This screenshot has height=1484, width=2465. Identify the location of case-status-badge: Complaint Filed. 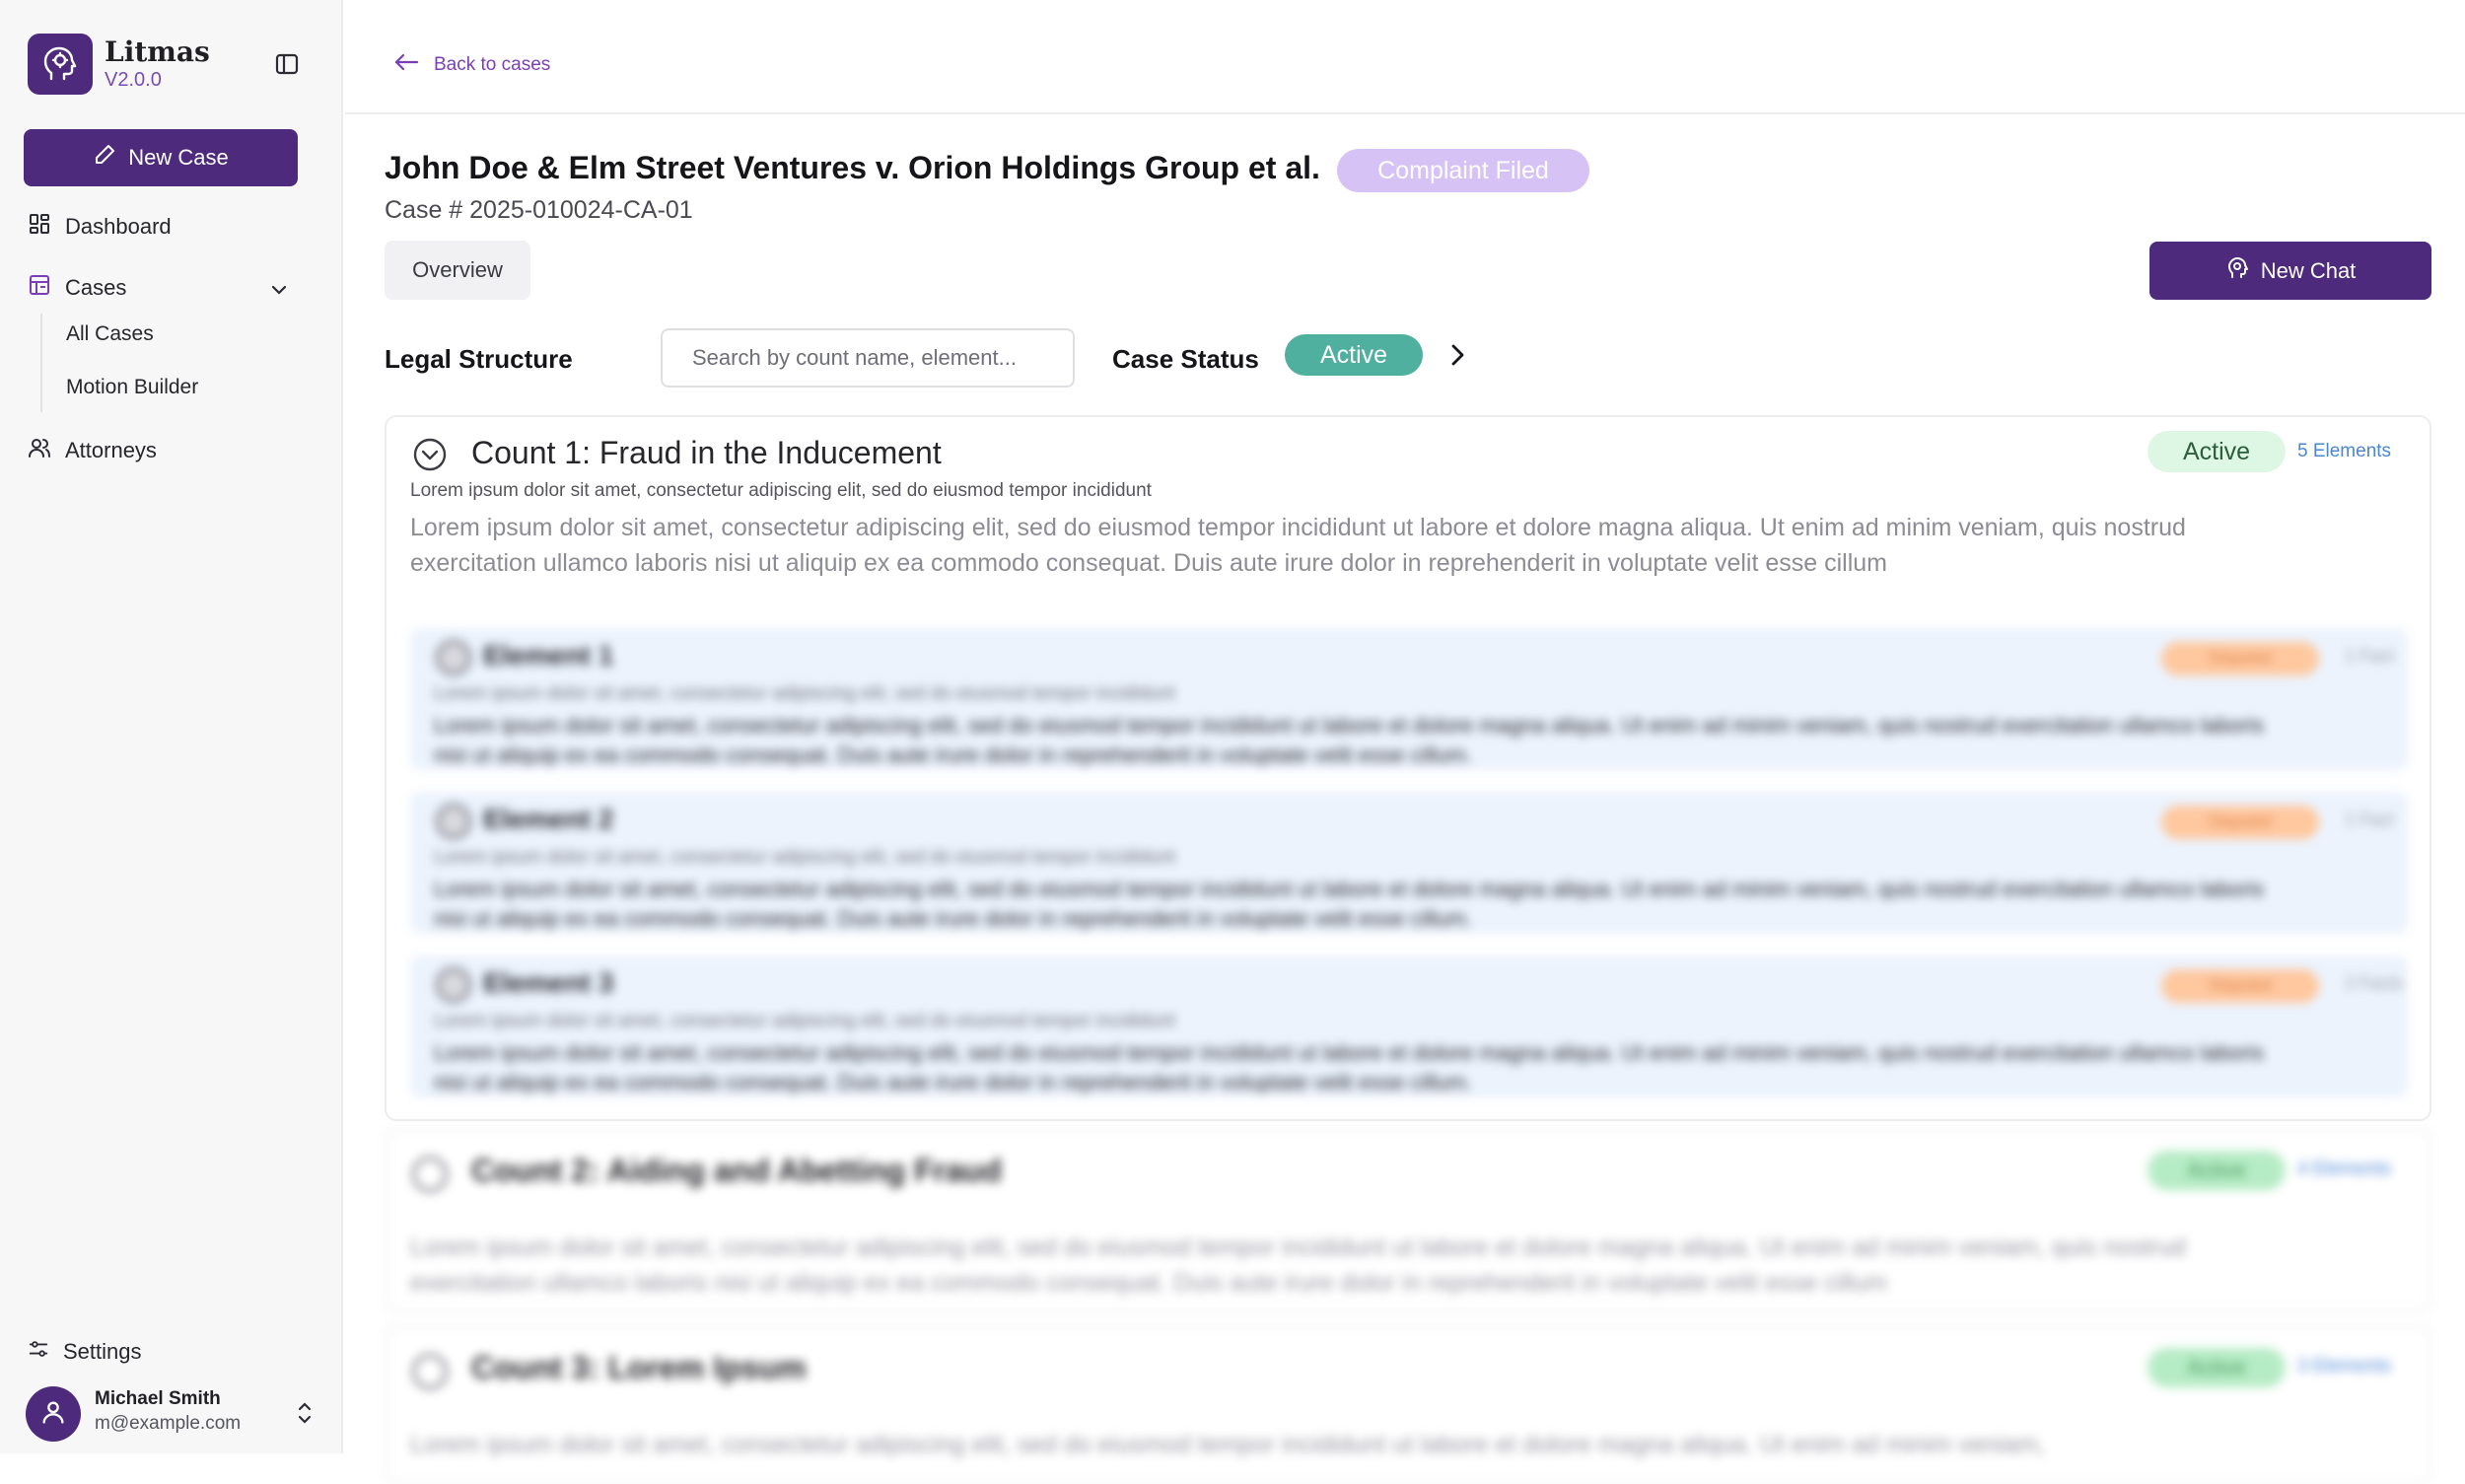
(1463, 170).